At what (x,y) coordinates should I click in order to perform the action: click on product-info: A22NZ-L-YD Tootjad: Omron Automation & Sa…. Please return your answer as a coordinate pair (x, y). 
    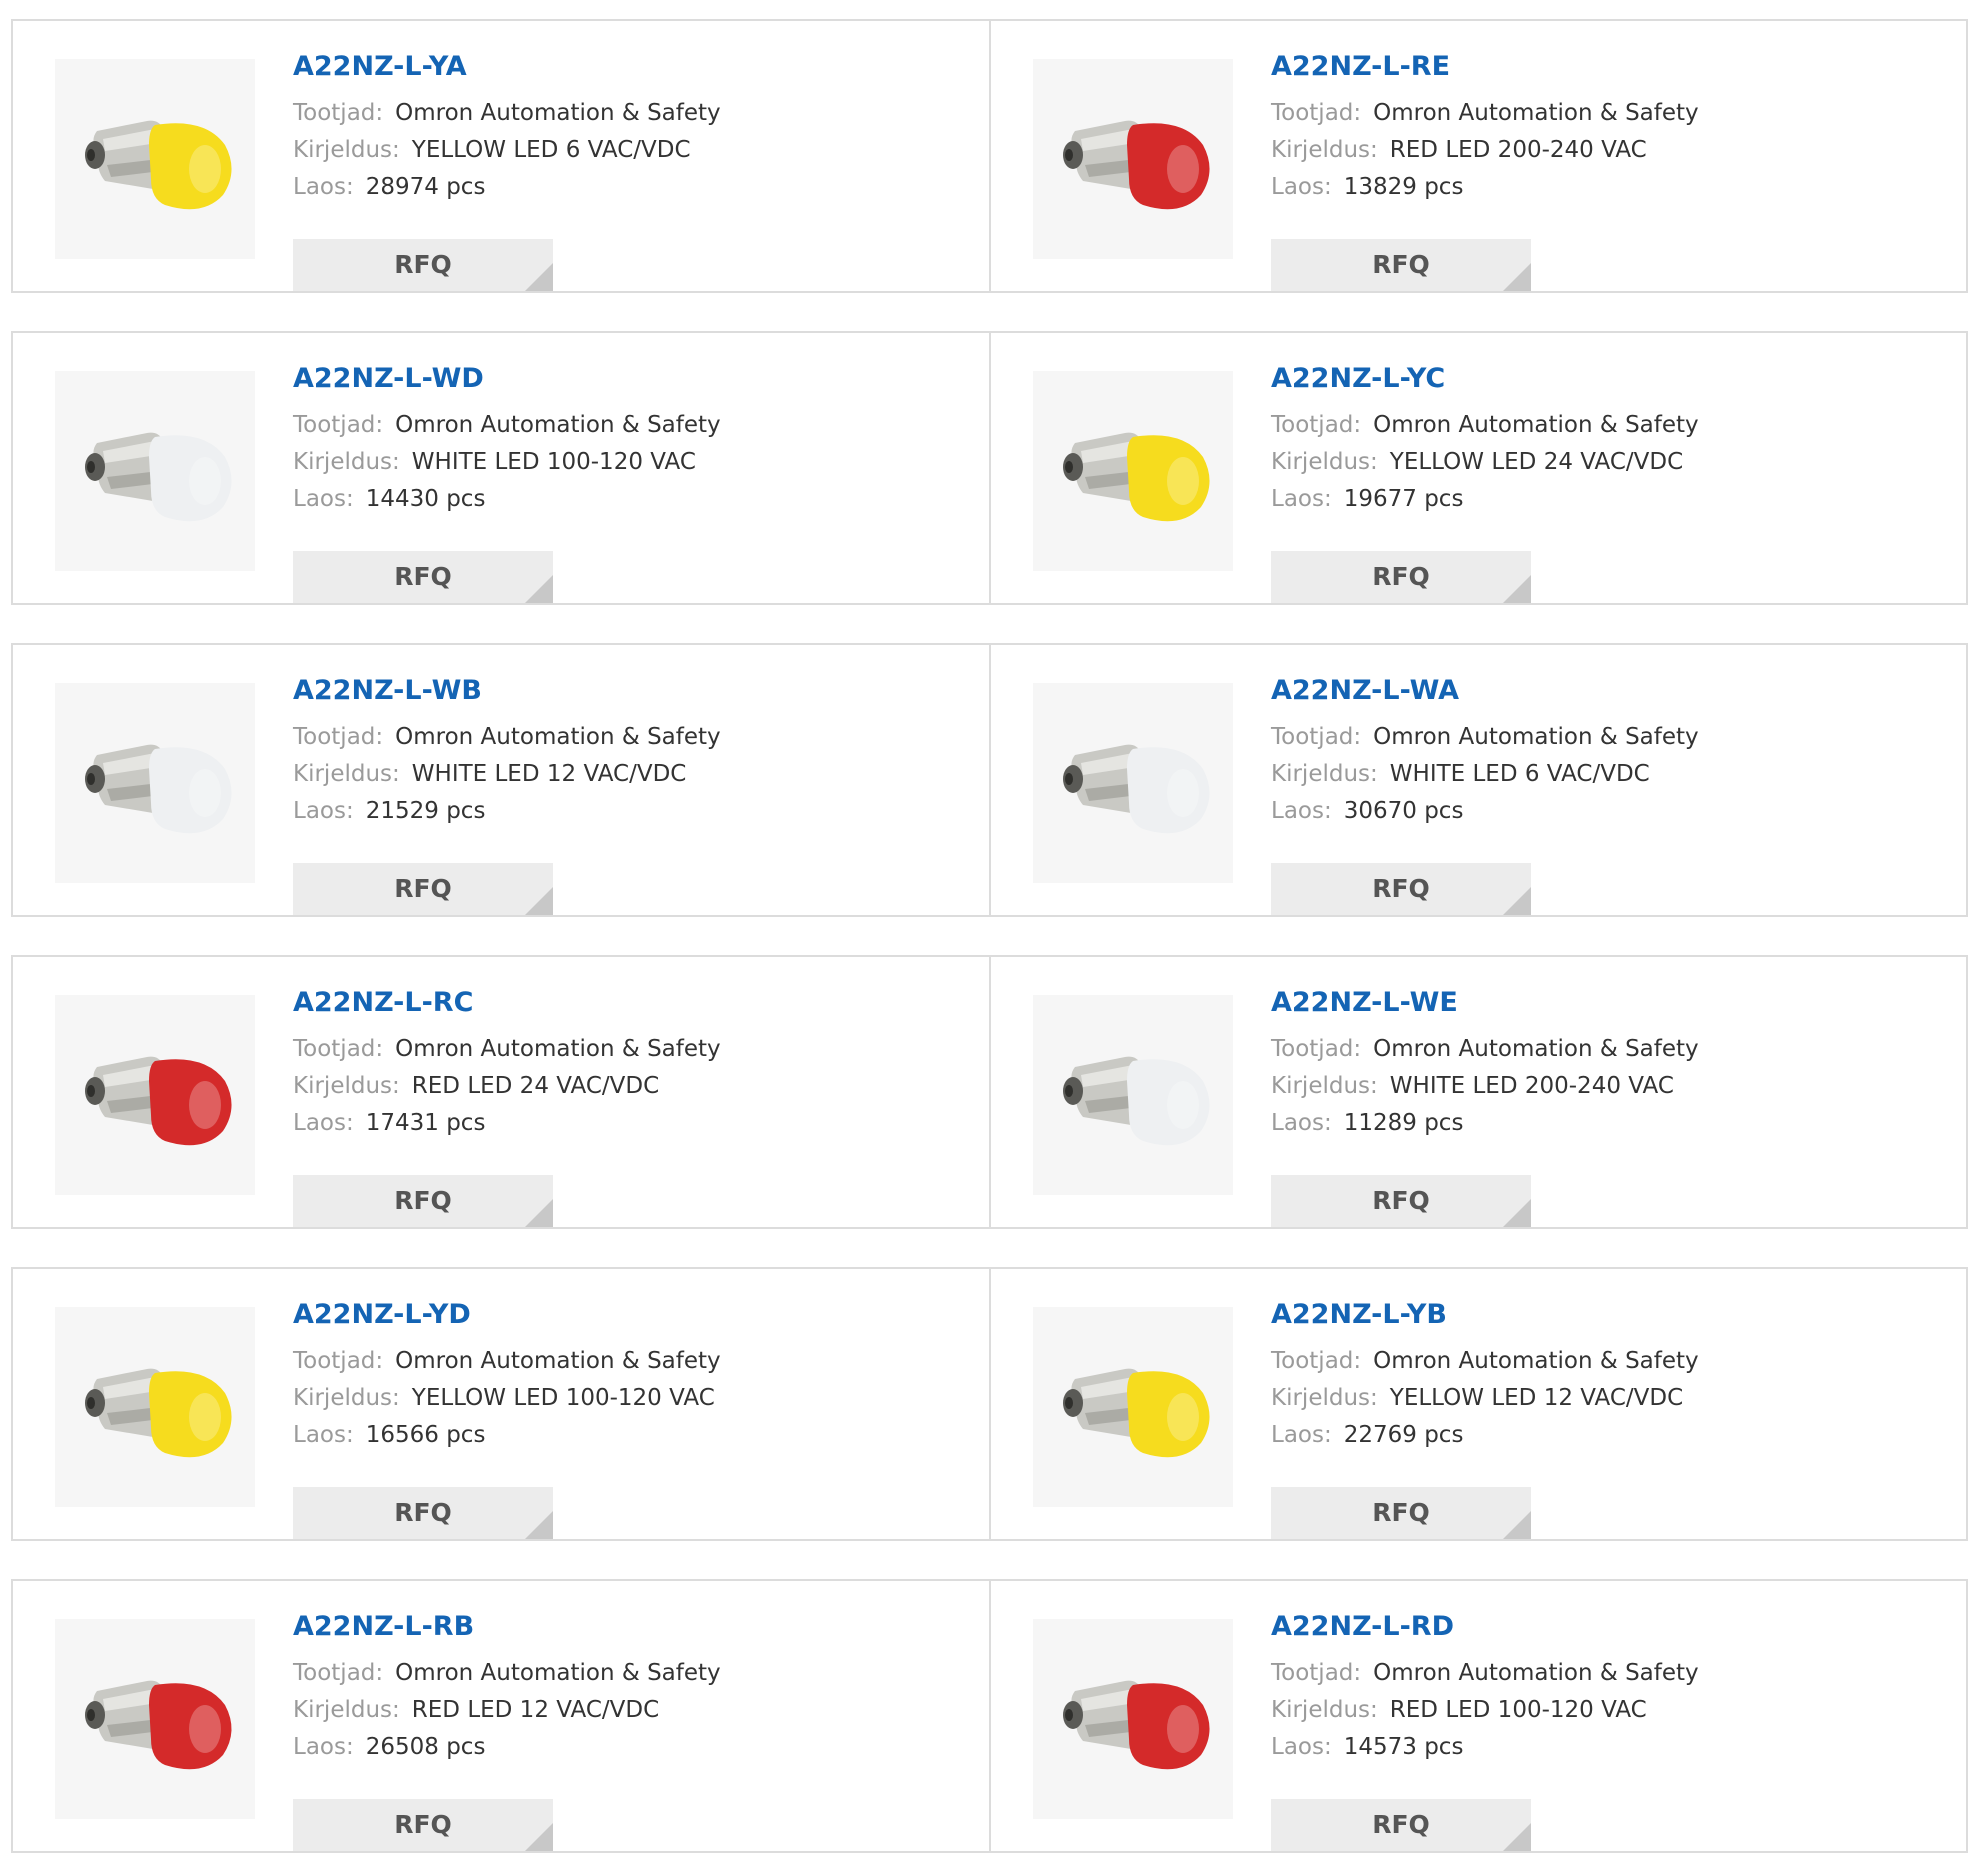
    Looking at the image, I should click on (613, 1418).